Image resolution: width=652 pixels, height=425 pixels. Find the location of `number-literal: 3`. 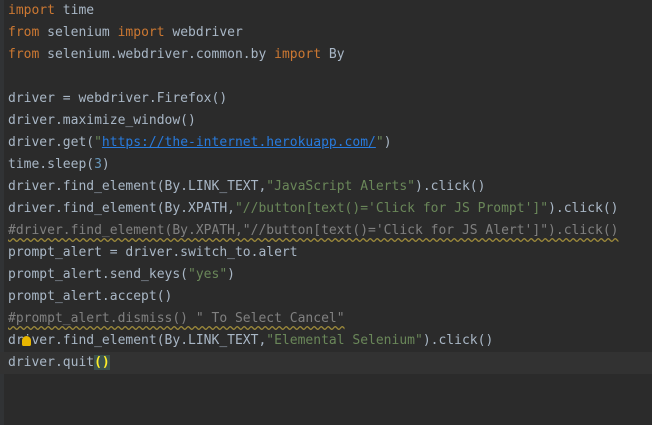

number-literal: 3 is located at coordinates (98, 164).